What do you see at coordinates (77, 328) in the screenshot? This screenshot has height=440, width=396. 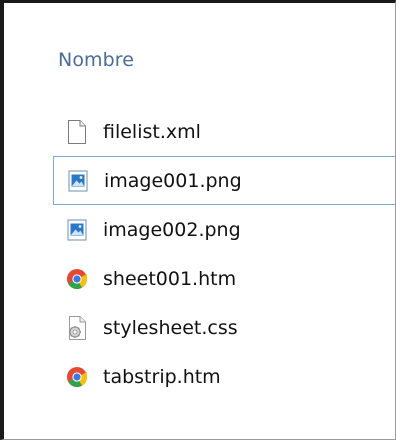 I see `stylesheet-file-icon` at bounding box center [77, 328].